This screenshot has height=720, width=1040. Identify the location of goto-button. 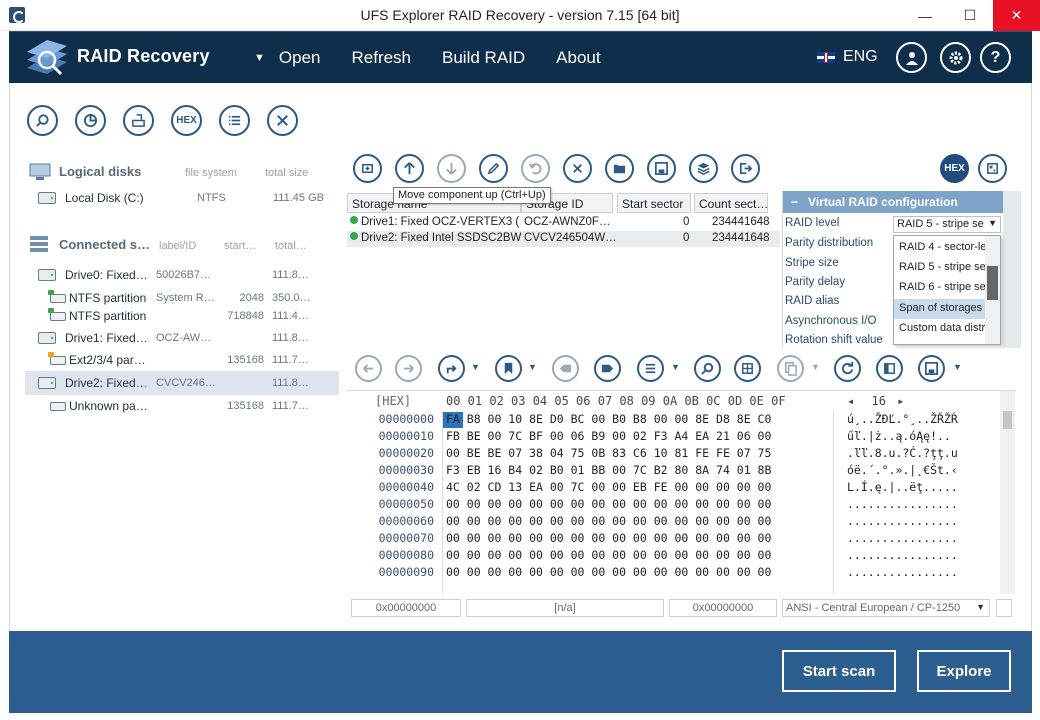
(451, 368).